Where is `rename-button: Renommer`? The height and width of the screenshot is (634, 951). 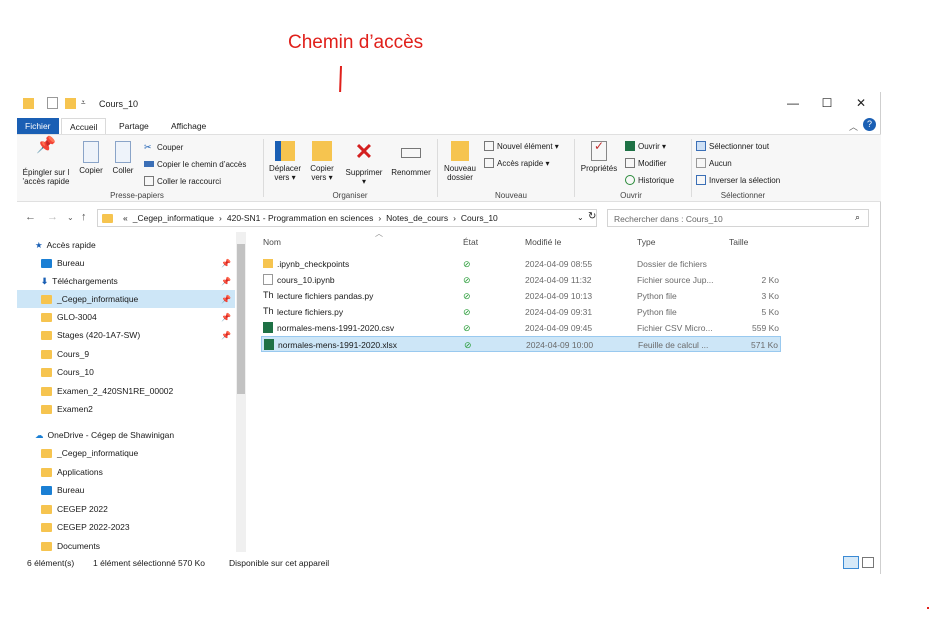
rename-button: Renommer is located at coordinates (411, 159).